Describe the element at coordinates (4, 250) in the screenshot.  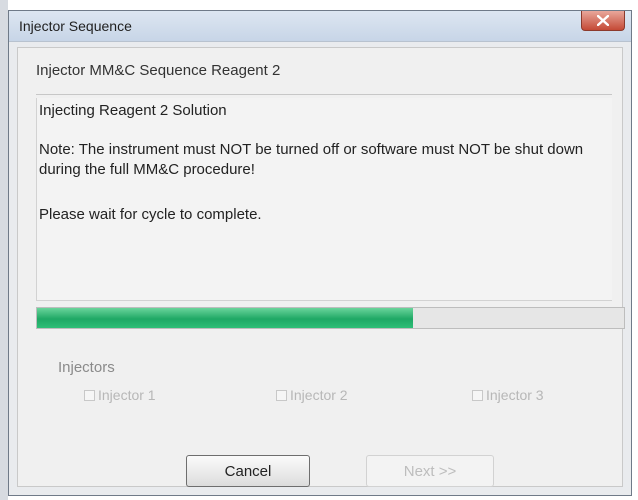
I see `window-edge` at that location.